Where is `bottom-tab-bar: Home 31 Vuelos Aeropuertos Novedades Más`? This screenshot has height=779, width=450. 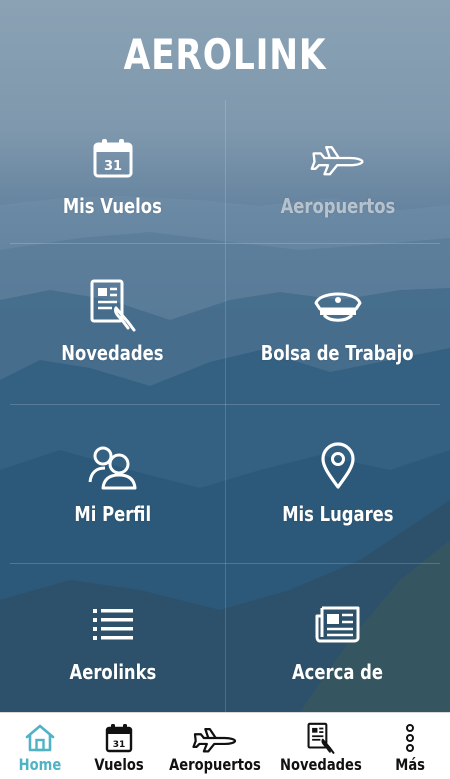 bottom-tab-bar: Home 31 Vuelos Aeropuertos Novedades Más is located at coordinates (225, 745).